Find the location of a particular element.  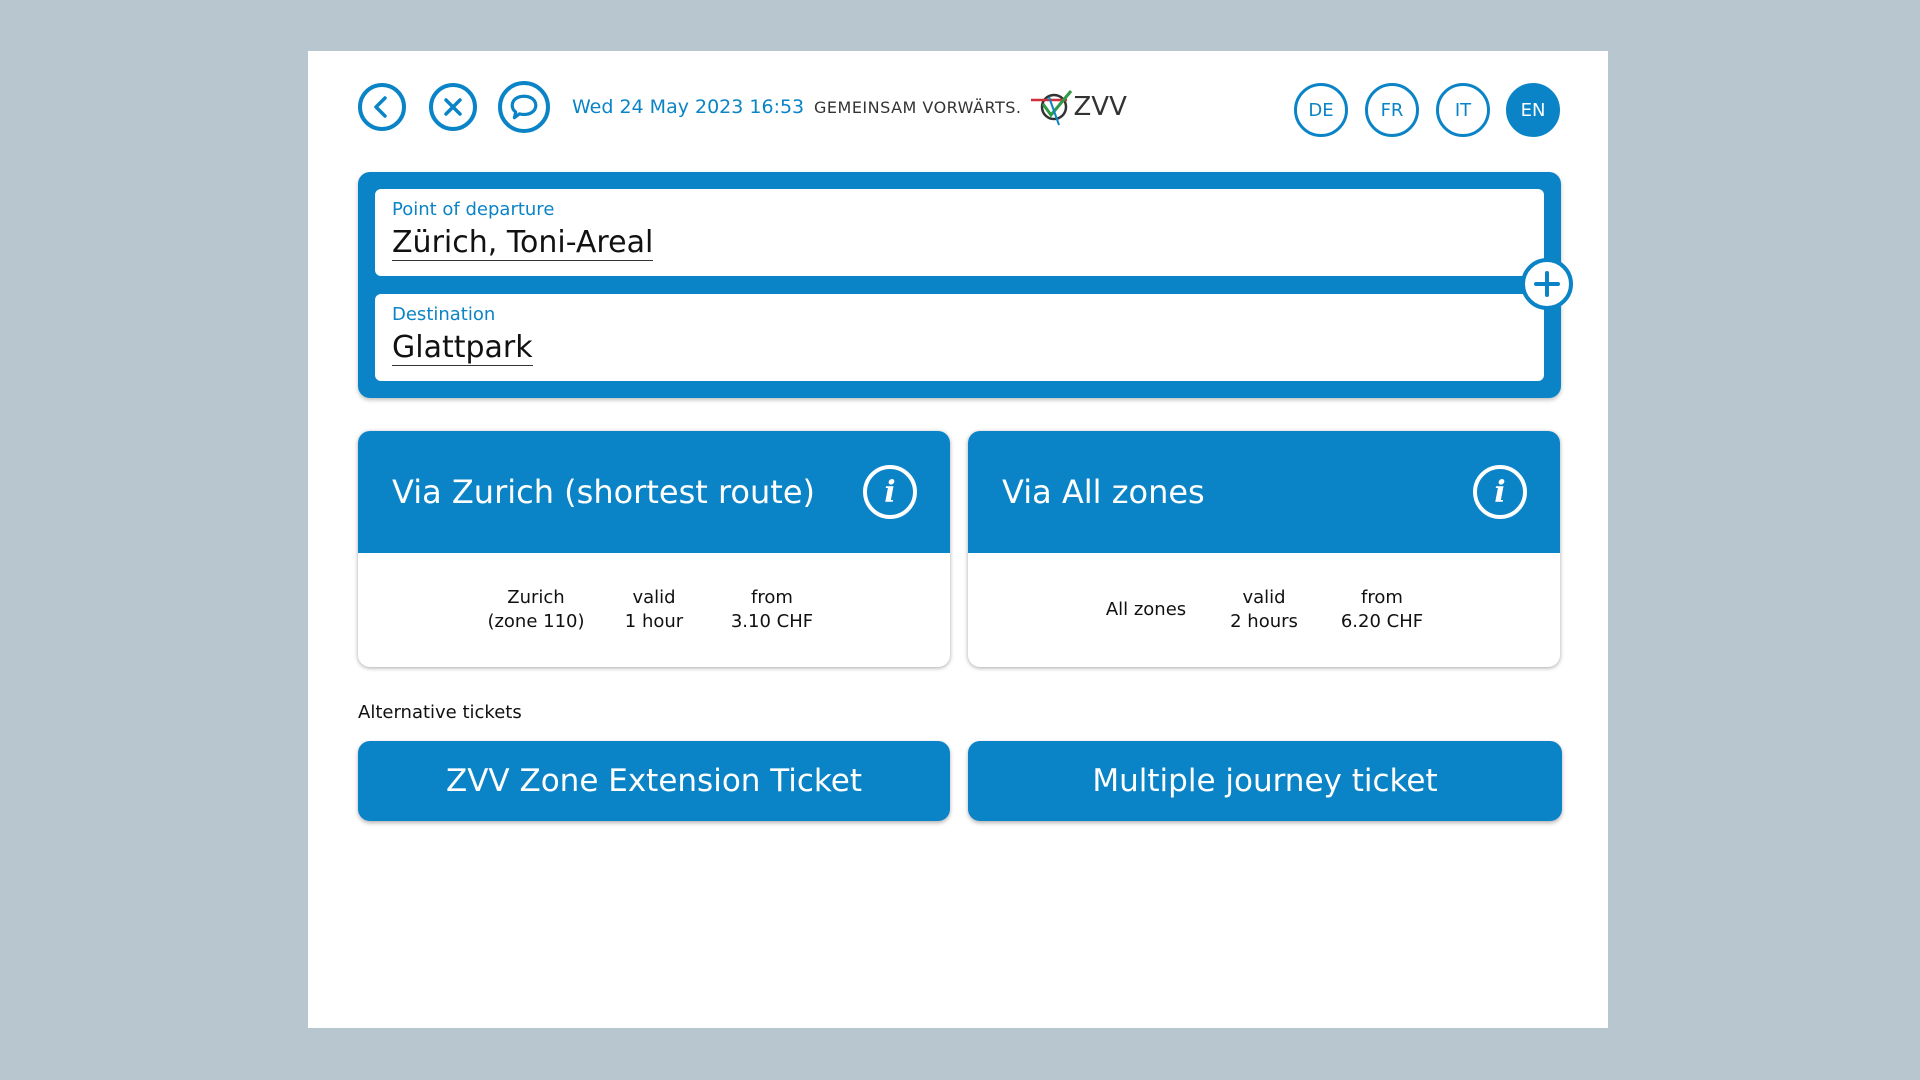

departure-label: Point of departure is located at coordinates (473, 209).